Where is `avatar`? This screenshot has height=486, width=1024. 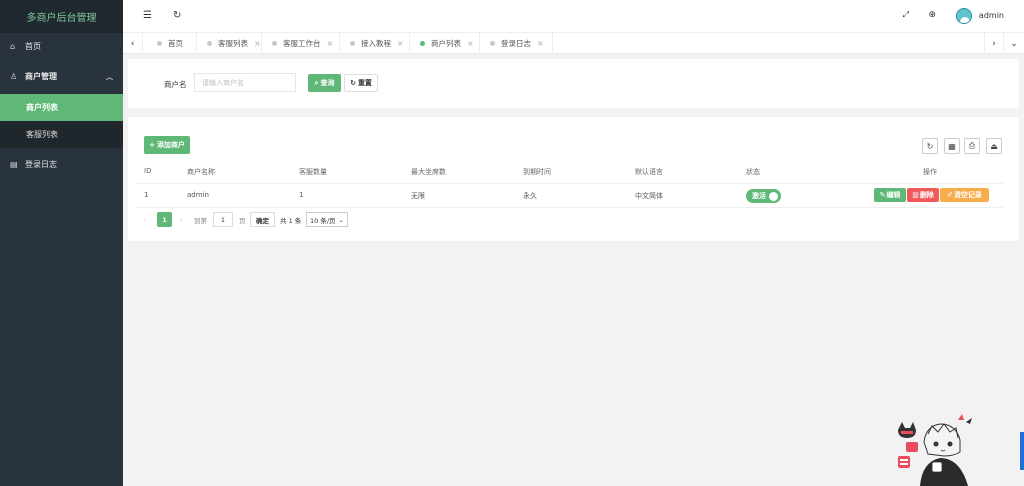
avatar is located at coordinates (964, 16).